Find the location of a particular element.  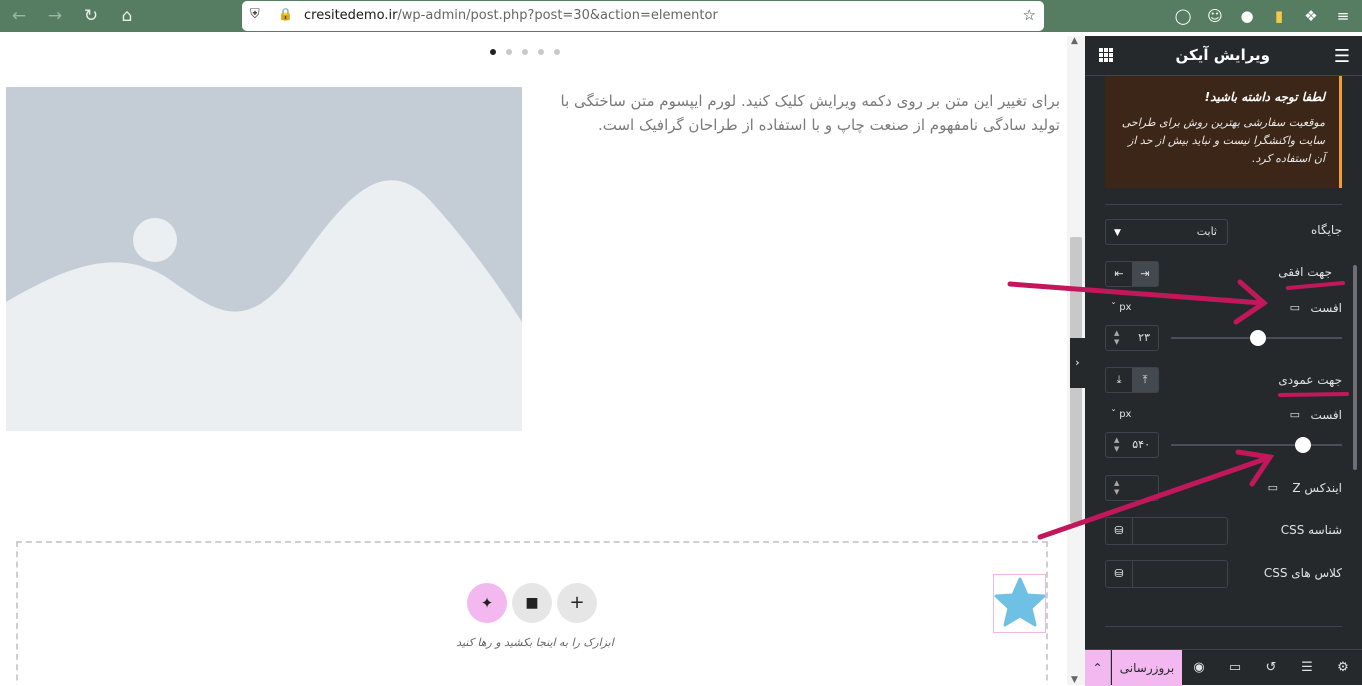

h-offset-slider-handle is located at coordinates (1258, 338).